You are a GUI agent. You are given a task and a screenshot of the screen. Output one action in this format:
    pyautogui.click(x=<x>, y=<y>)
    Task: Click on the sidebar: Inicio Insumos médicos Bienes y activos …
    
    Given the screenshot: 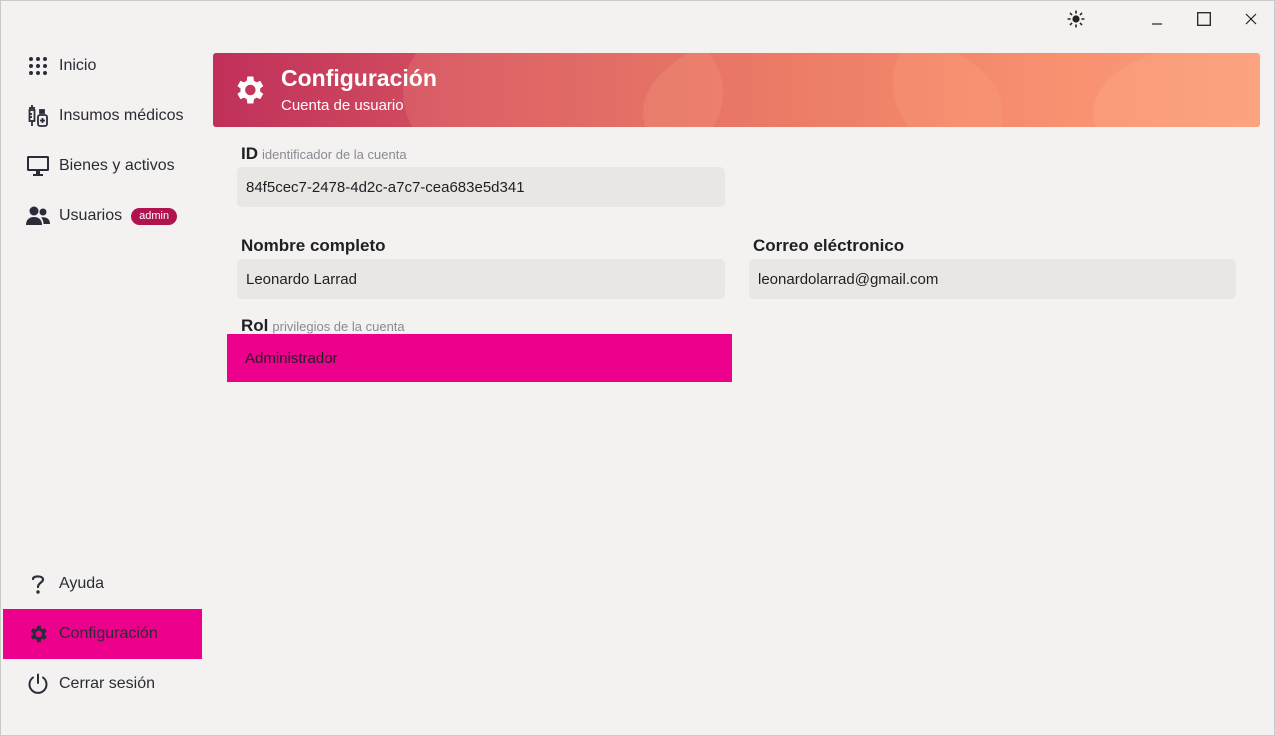 What is the action you would take?
    pyautogui.click(x=102, y=388)
    